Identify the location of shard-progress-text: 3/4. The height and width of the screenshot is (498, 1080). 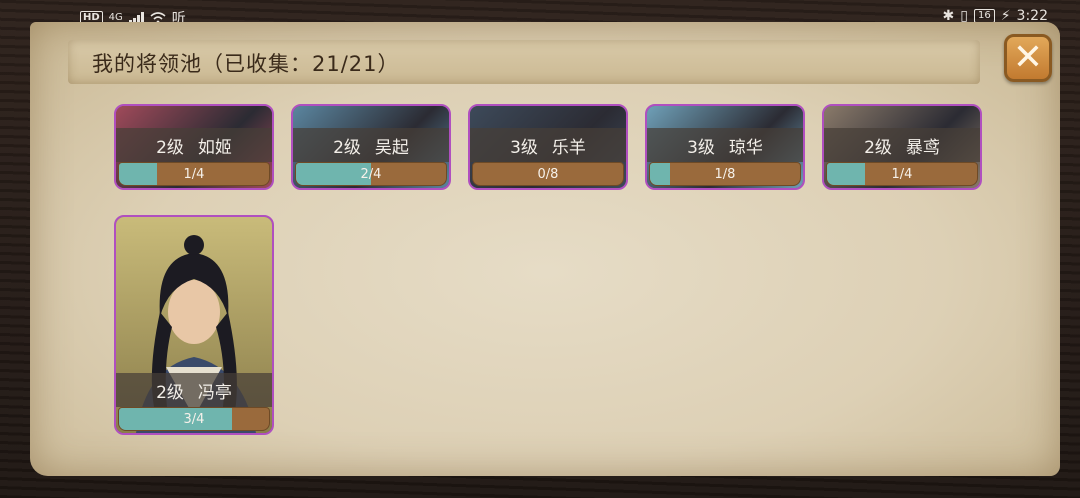
(194, 419).